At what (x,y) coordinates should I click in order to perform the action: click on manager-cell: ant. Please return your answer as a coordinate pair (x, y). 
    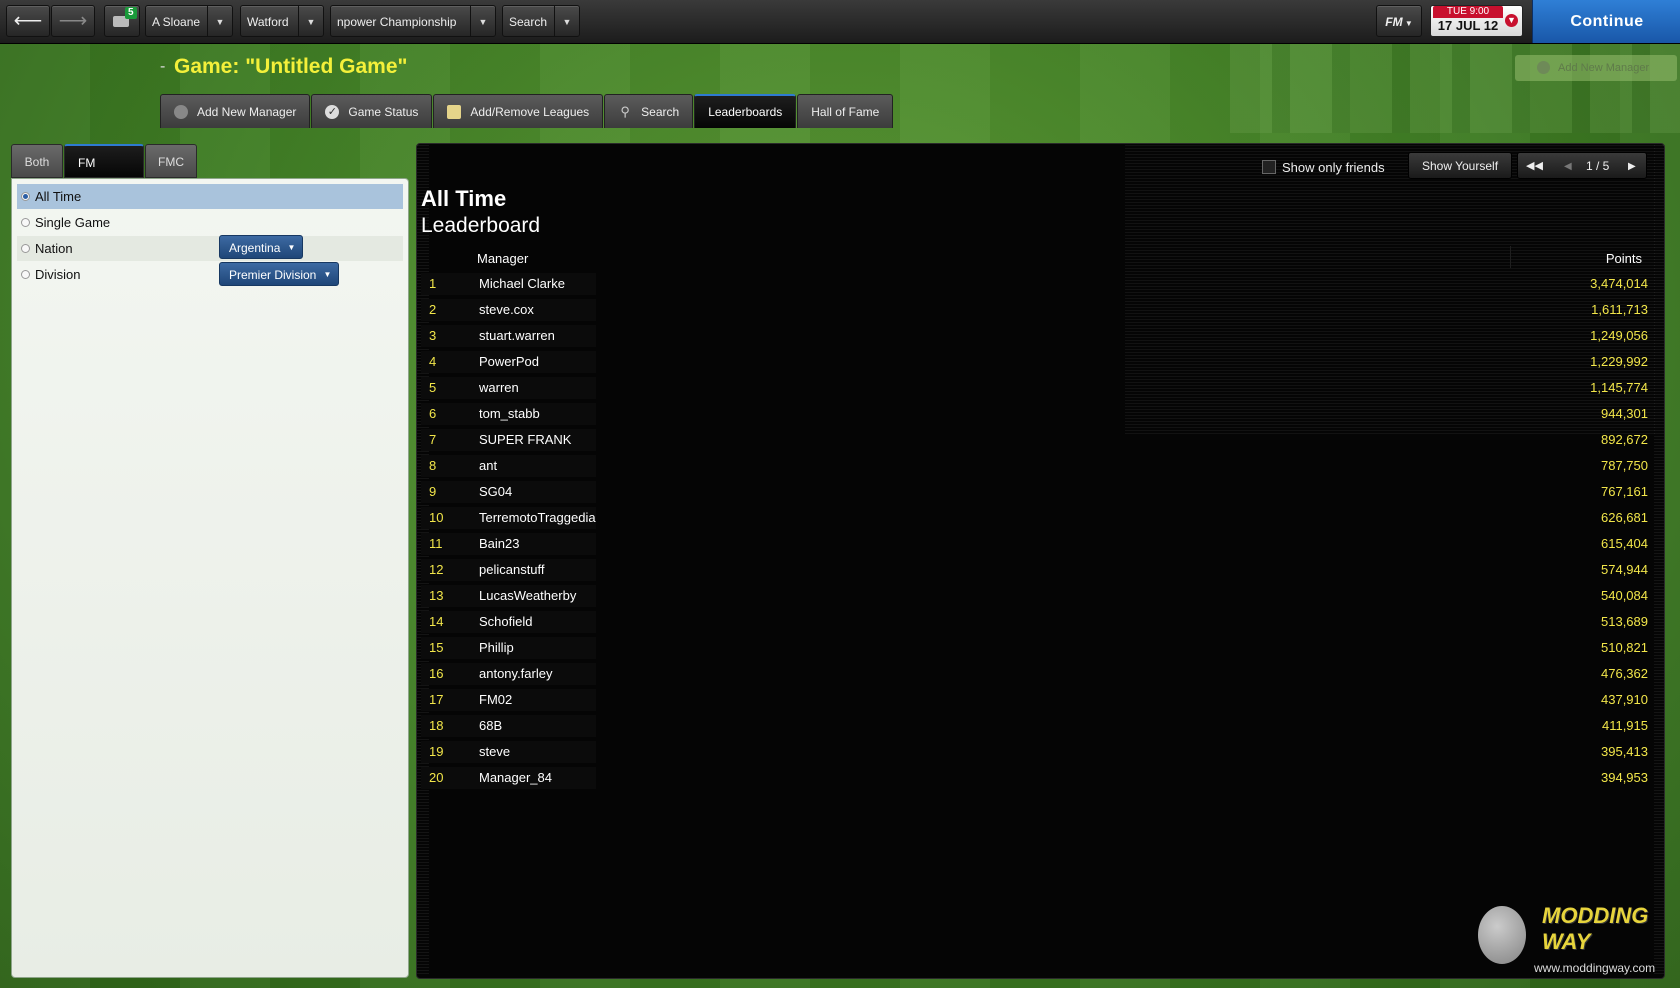
    Looking at the image, I should click on (488, 466).